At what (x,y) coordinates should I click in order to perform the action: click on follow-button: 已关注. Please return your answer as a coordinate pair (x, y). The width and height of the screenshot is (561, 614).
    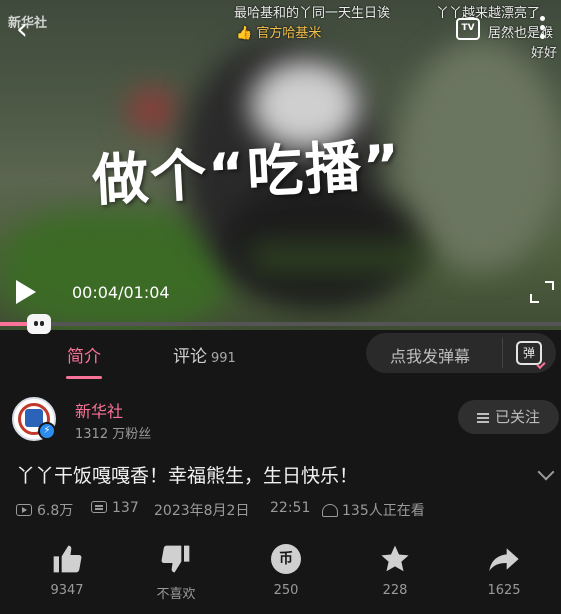
    Looking at the image, I should click on (508, 417).